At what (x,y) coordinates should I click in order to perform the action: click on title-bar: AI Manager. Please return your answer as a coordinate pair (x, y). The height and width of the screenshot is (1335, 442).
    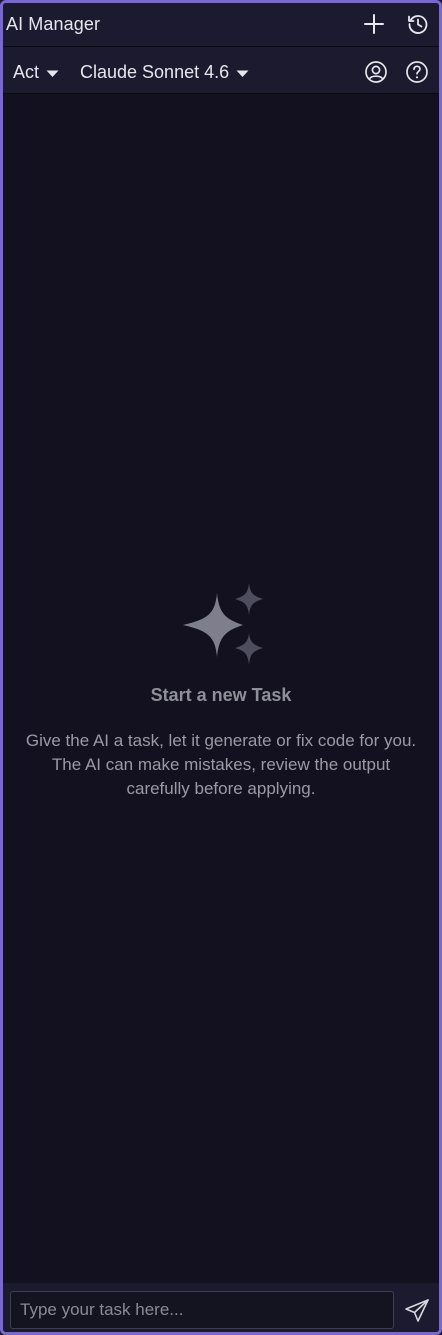
    Looking at the image, I should click on (221, 25).